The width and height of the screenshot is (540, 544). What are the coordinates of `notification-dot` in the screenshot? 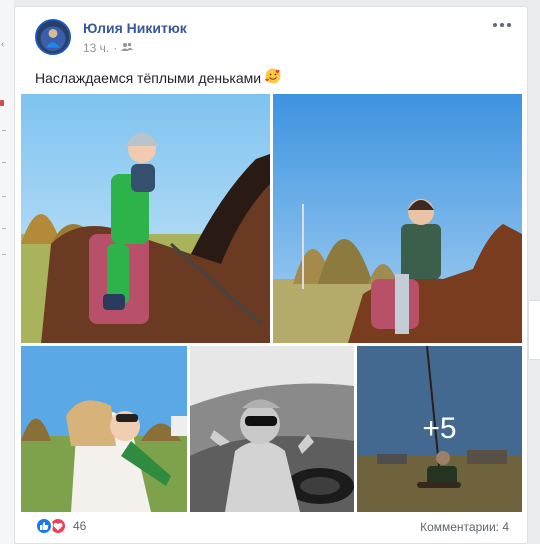 It's located at (2, 103).